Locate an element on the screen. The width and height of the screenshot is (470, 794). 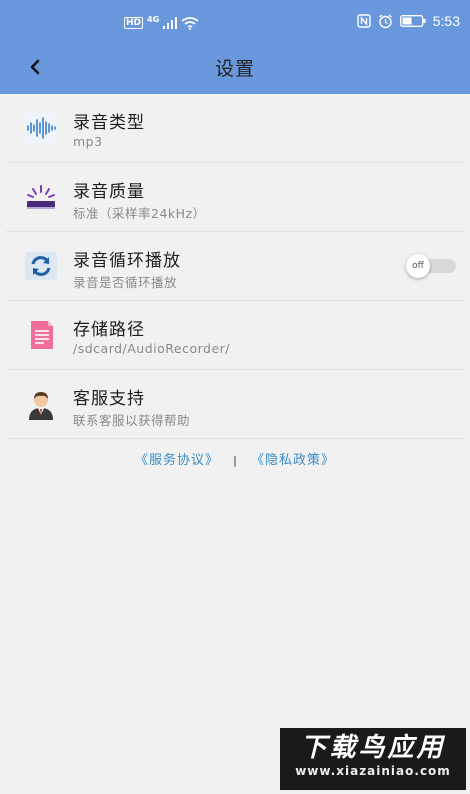
wifi-icon is located at coordinates (190, 23).